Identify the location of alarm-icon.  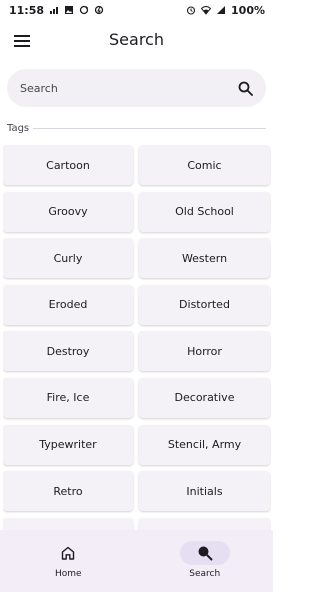
(191, 10).